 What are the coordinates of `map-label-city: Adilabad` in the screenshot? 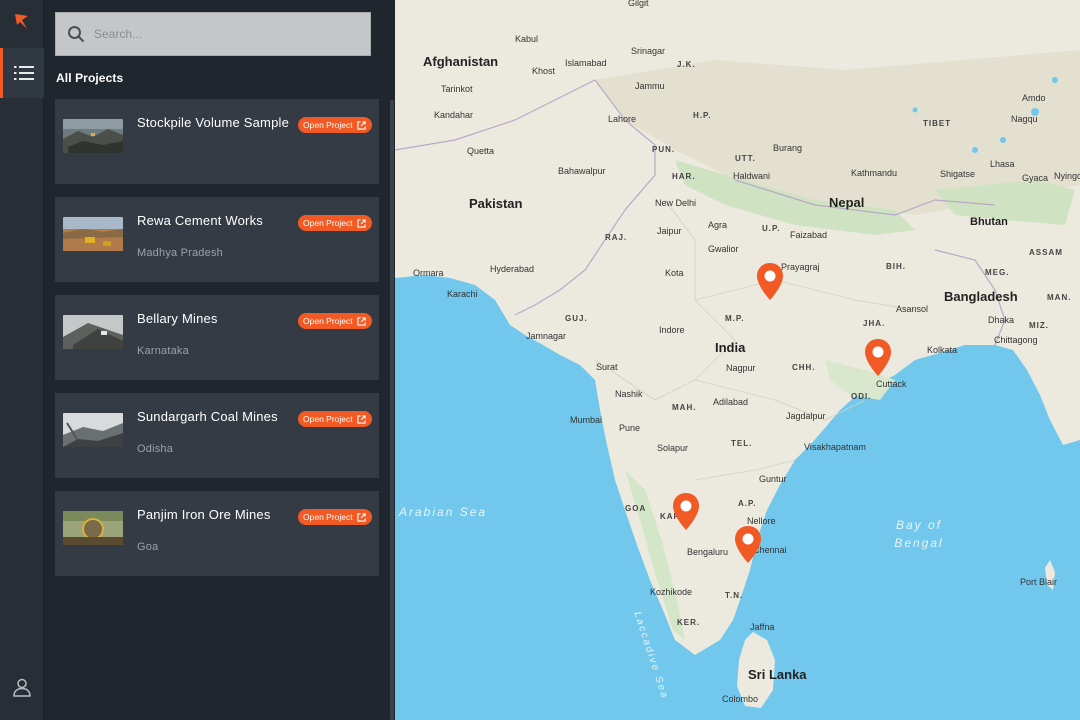 It's located at (731, 402).